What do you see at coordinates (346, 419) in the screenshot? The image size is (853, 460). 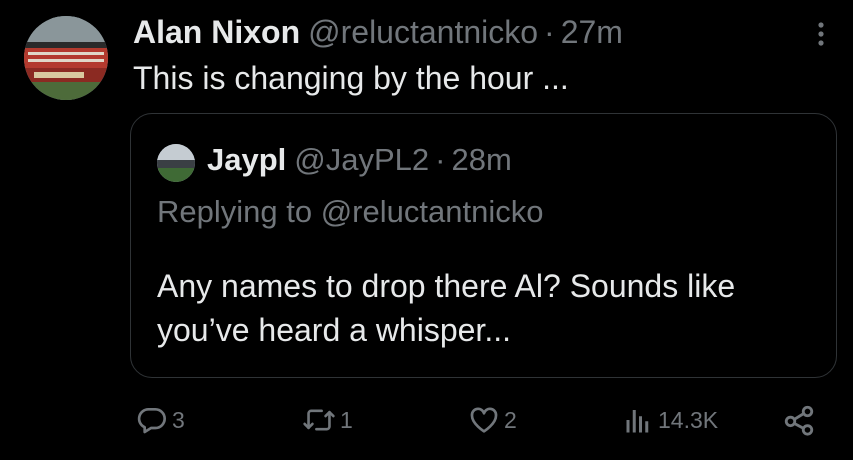 I see `repost-count: 1` at bounding box center [346, 419].